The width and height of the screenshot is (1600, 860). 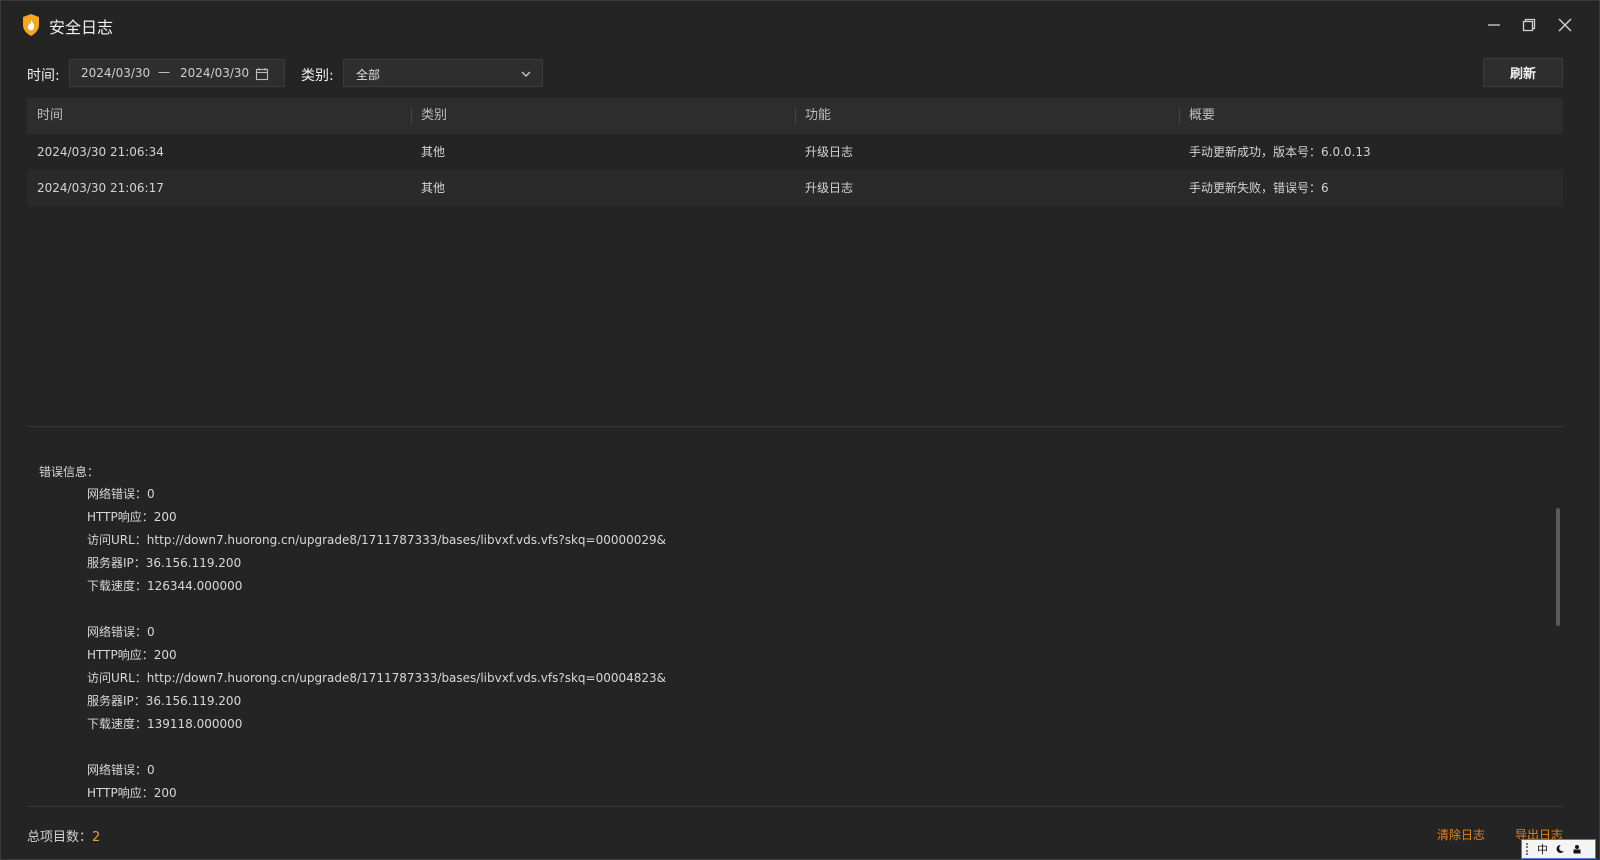 What do you see at coordinates (1577, 849) in the screenshot?
I see `user-icon` at bounding box center [1577, 849].